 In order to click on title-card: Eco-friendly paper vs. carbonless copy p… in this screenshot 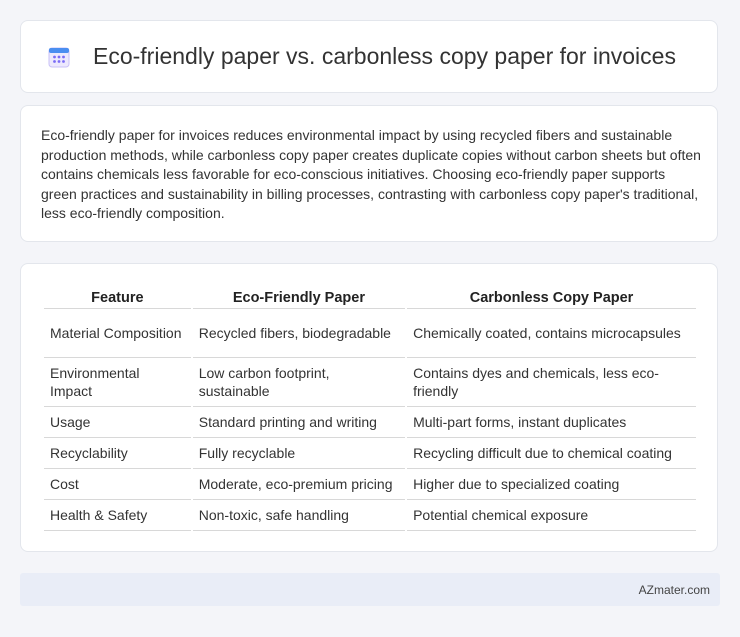, I will do `click(369, 56)`.